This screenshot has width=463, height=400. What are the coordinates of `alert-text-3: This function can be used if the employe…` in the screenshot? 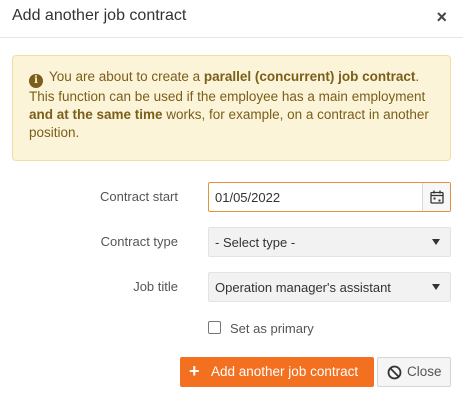 It's located at (227, 96).